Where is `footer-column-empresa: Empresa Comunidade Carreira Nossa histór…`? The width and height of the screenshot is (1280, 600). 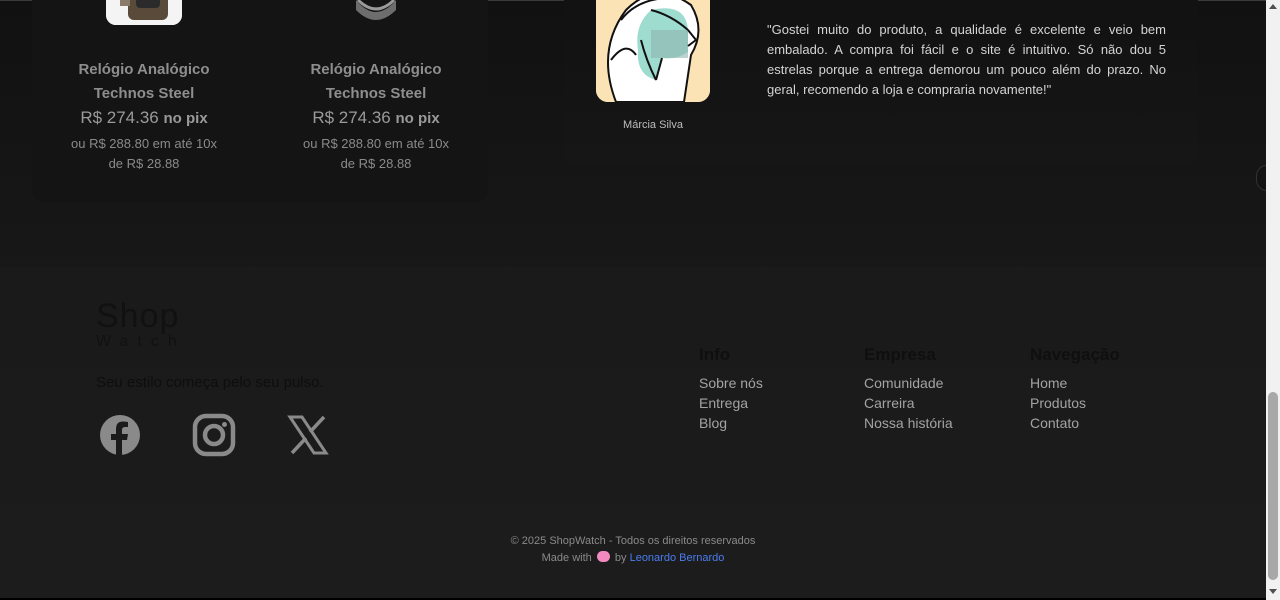 footer-column-empresa: Empresa Comunidade Carreira Nossa histór… is located at coordinates (908, 389).